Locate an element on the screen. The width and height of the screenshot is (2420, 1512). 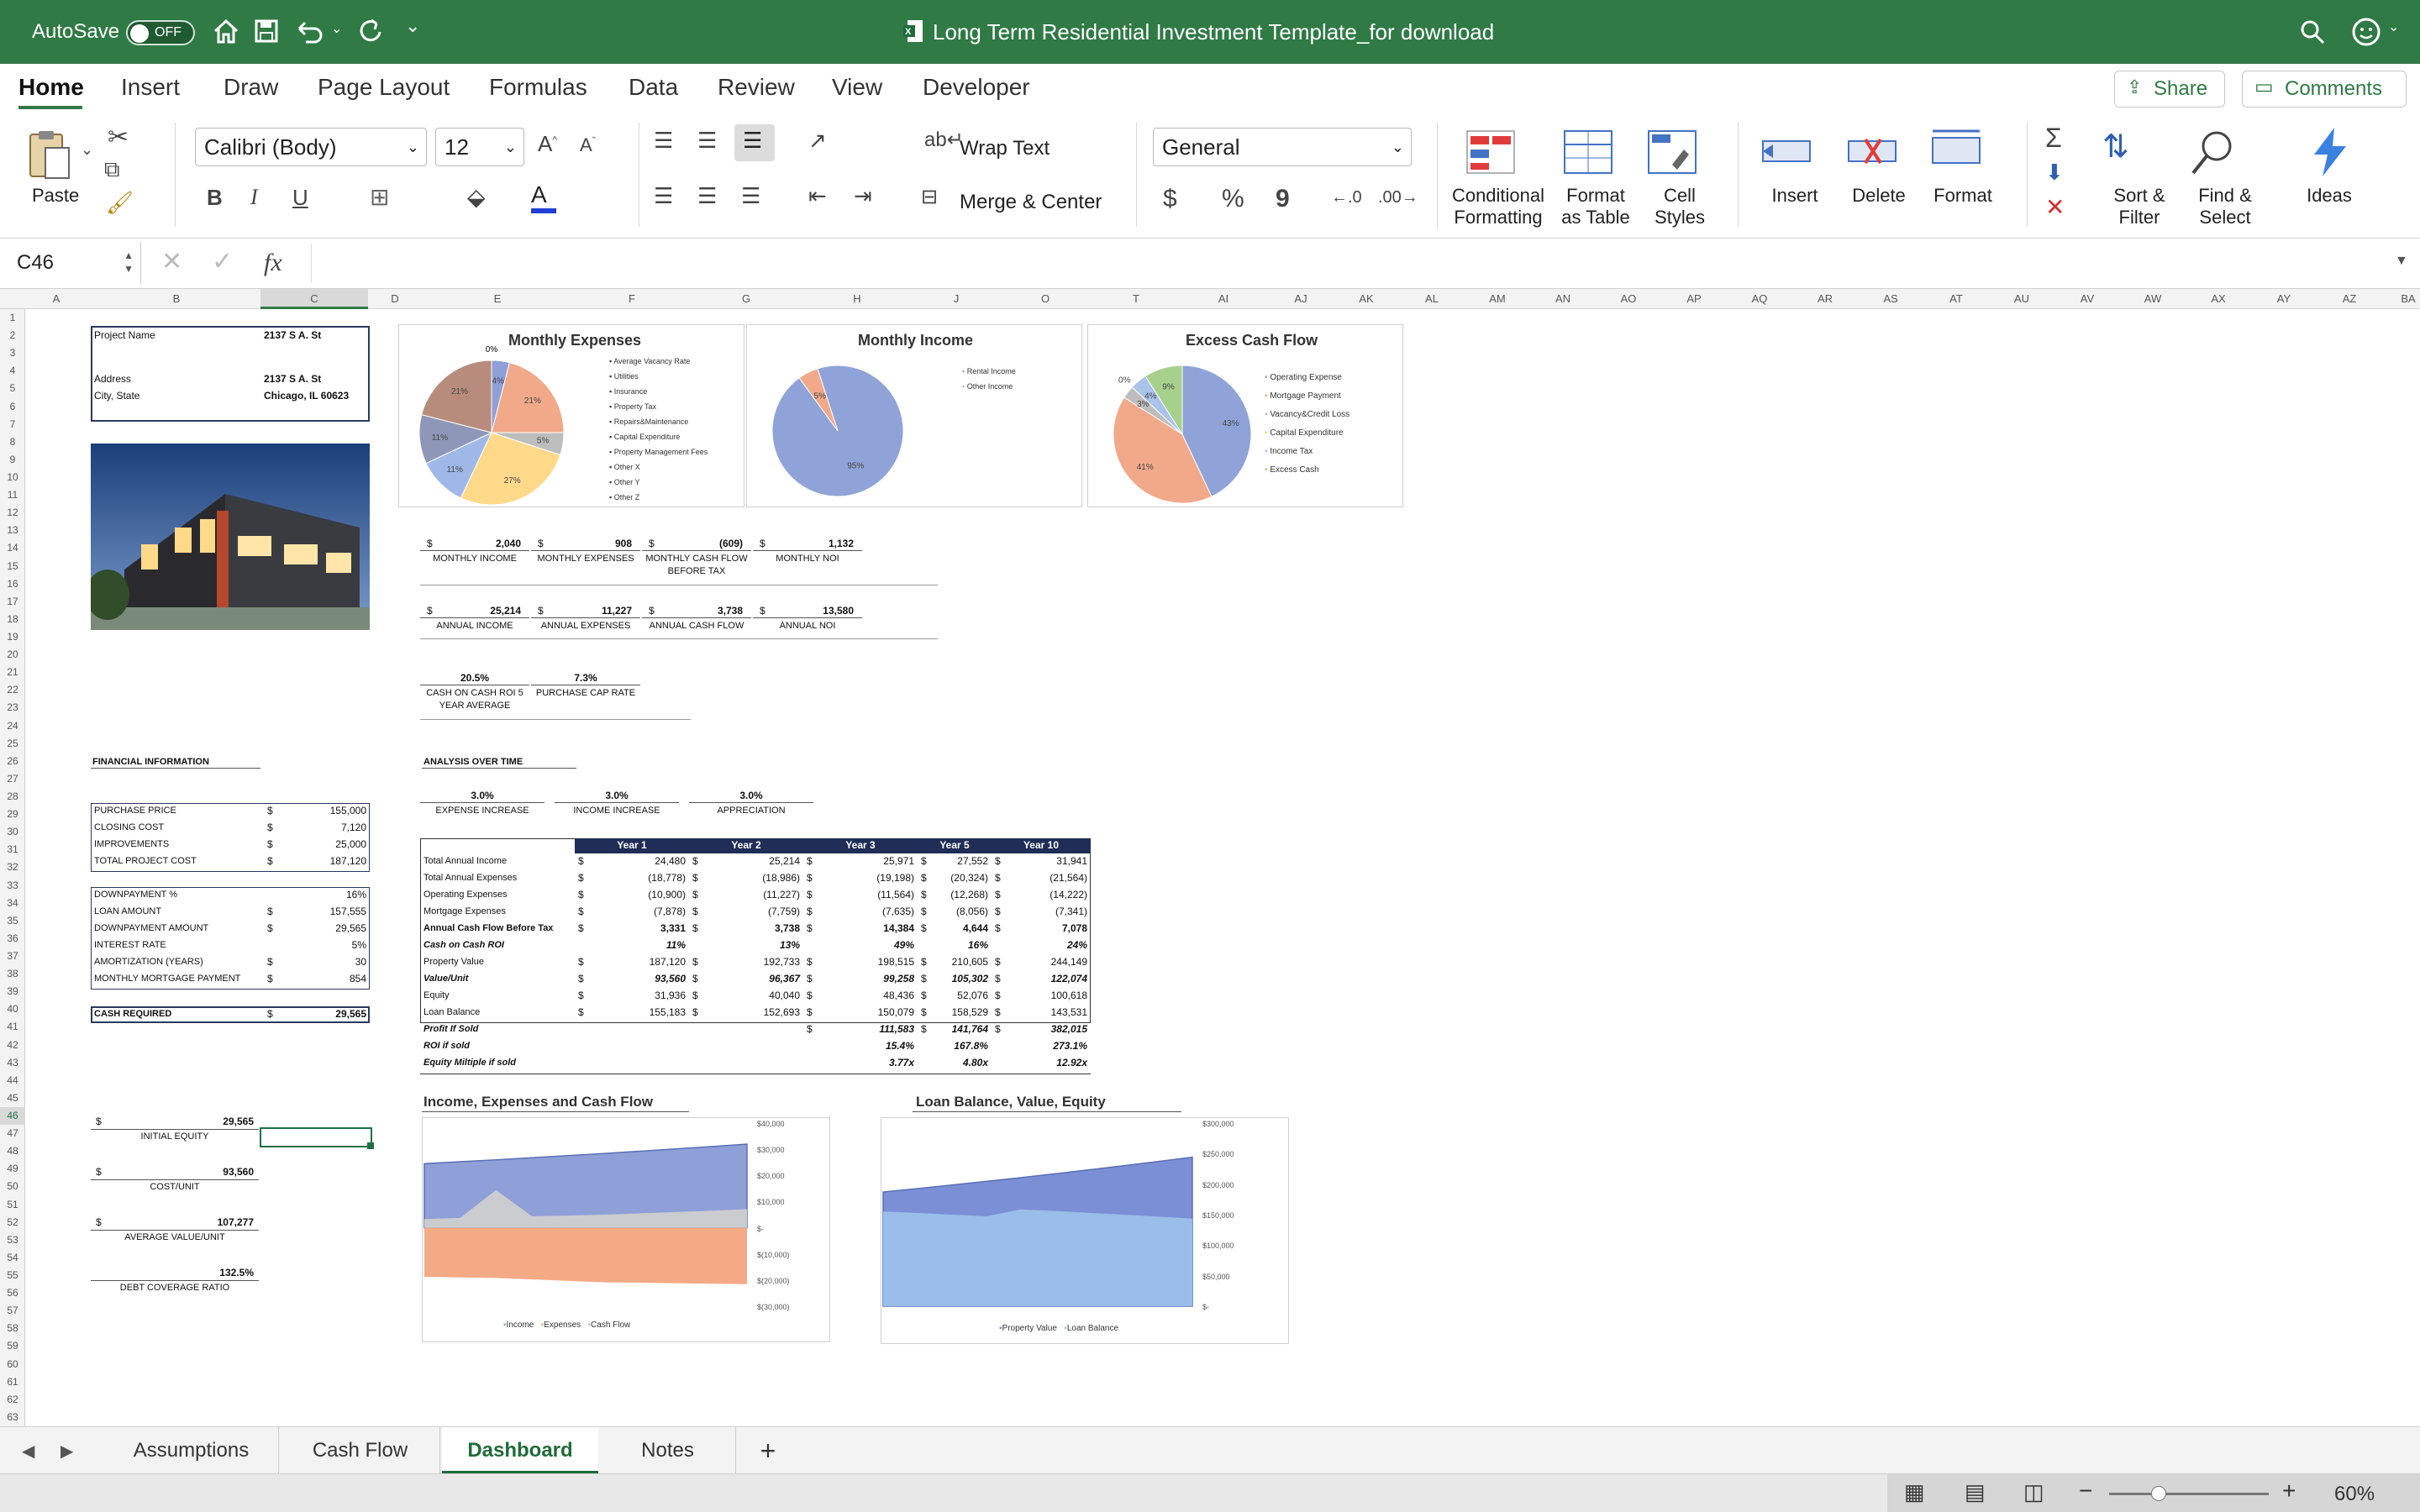
table-cell: 273.1% is located at coordinates (1043, 1046).